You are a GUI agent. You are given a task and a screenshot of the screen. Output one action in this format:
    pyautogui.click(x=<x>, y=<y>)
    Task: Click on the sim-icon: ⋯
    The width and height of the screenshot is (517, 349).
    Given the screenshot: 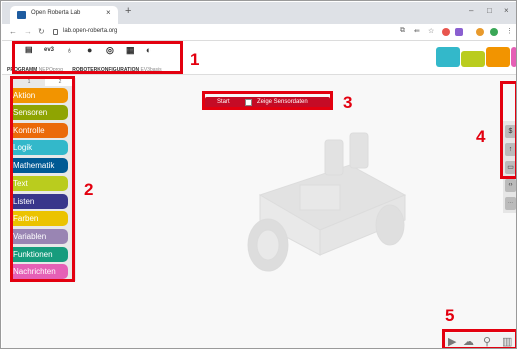 What is the action you would take?
    pyautogui.click(x=510, y=203)
    